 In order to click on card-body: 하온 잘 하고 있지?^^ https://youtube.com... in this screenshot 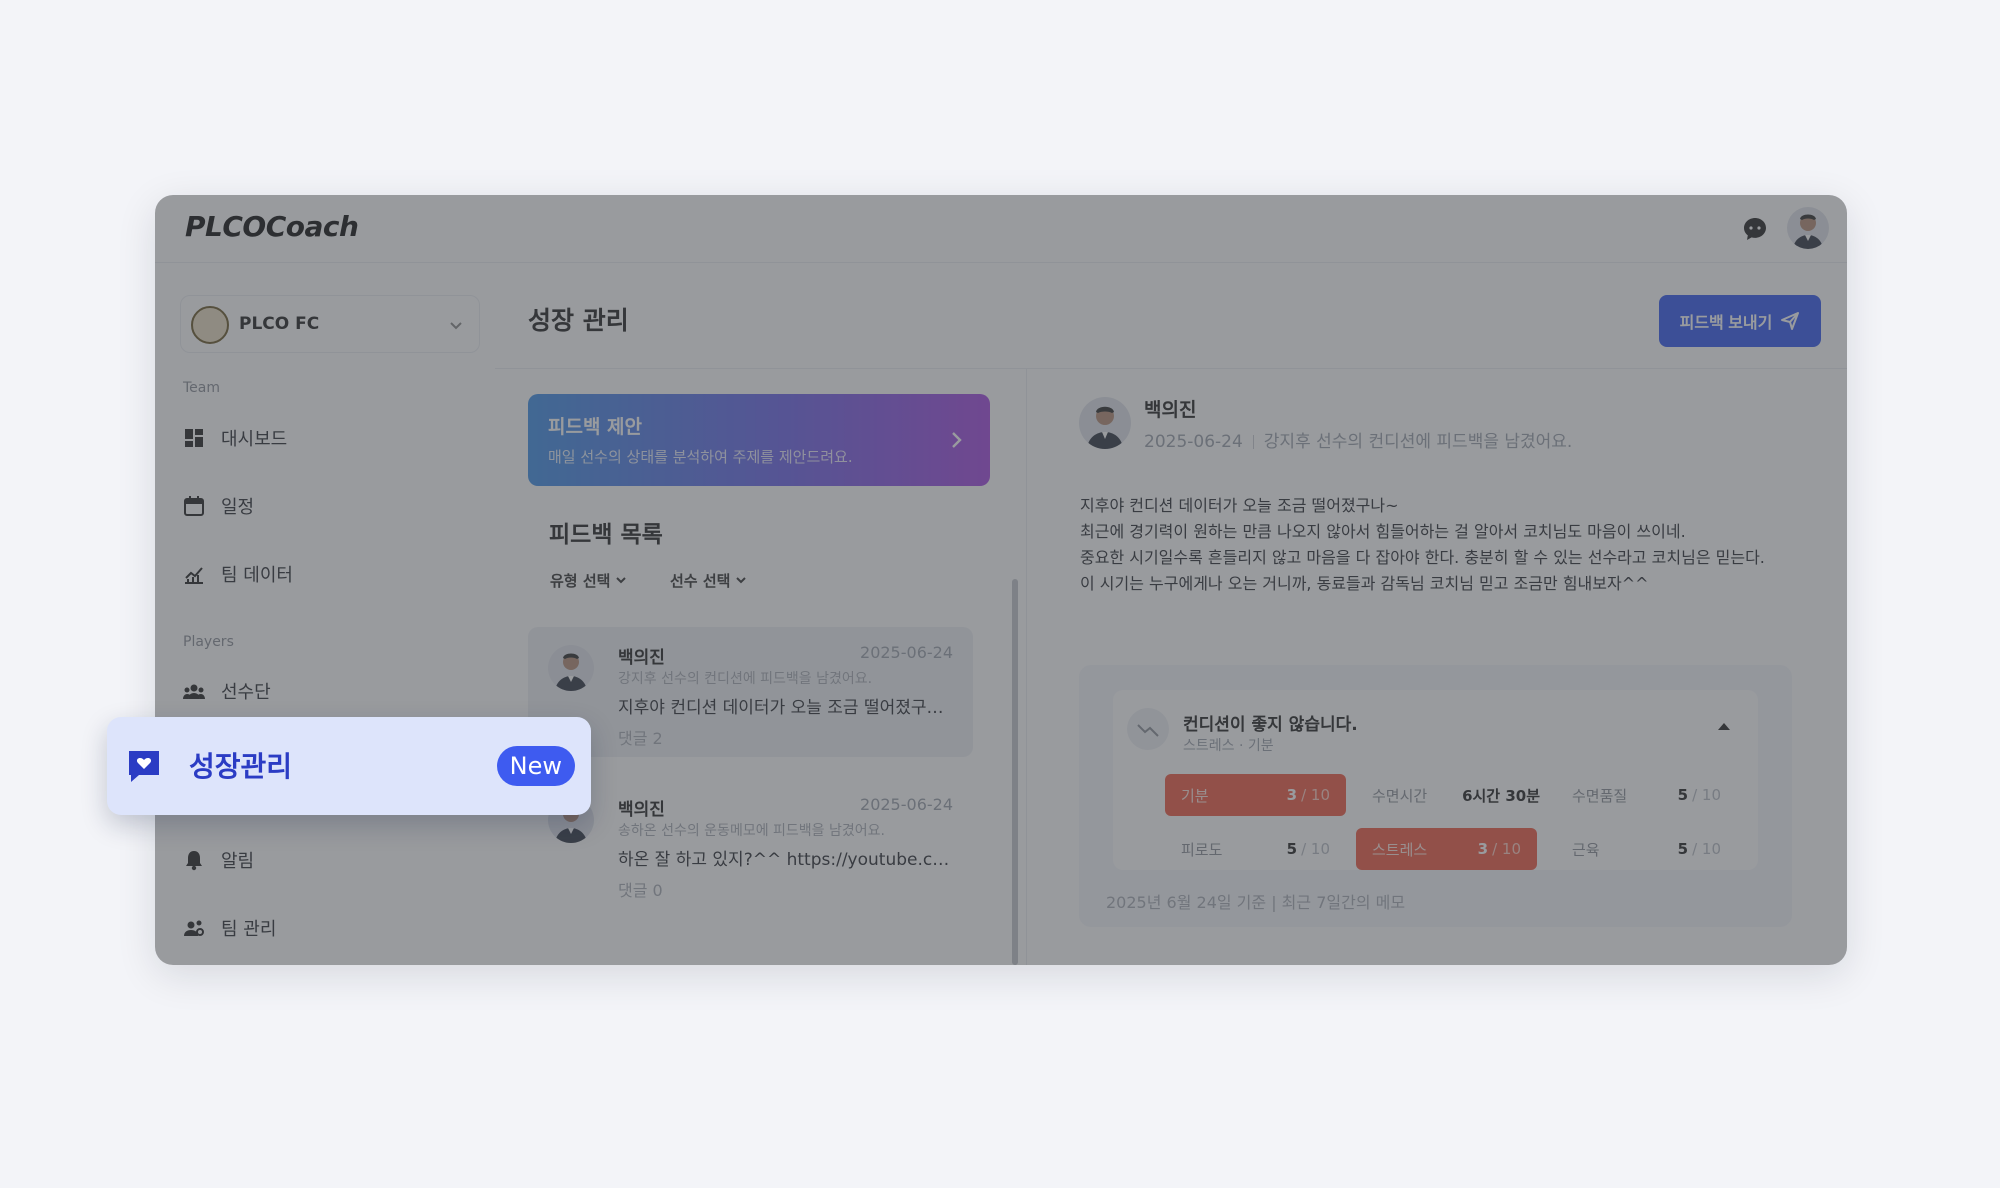, I will do `click(788, 860)`.